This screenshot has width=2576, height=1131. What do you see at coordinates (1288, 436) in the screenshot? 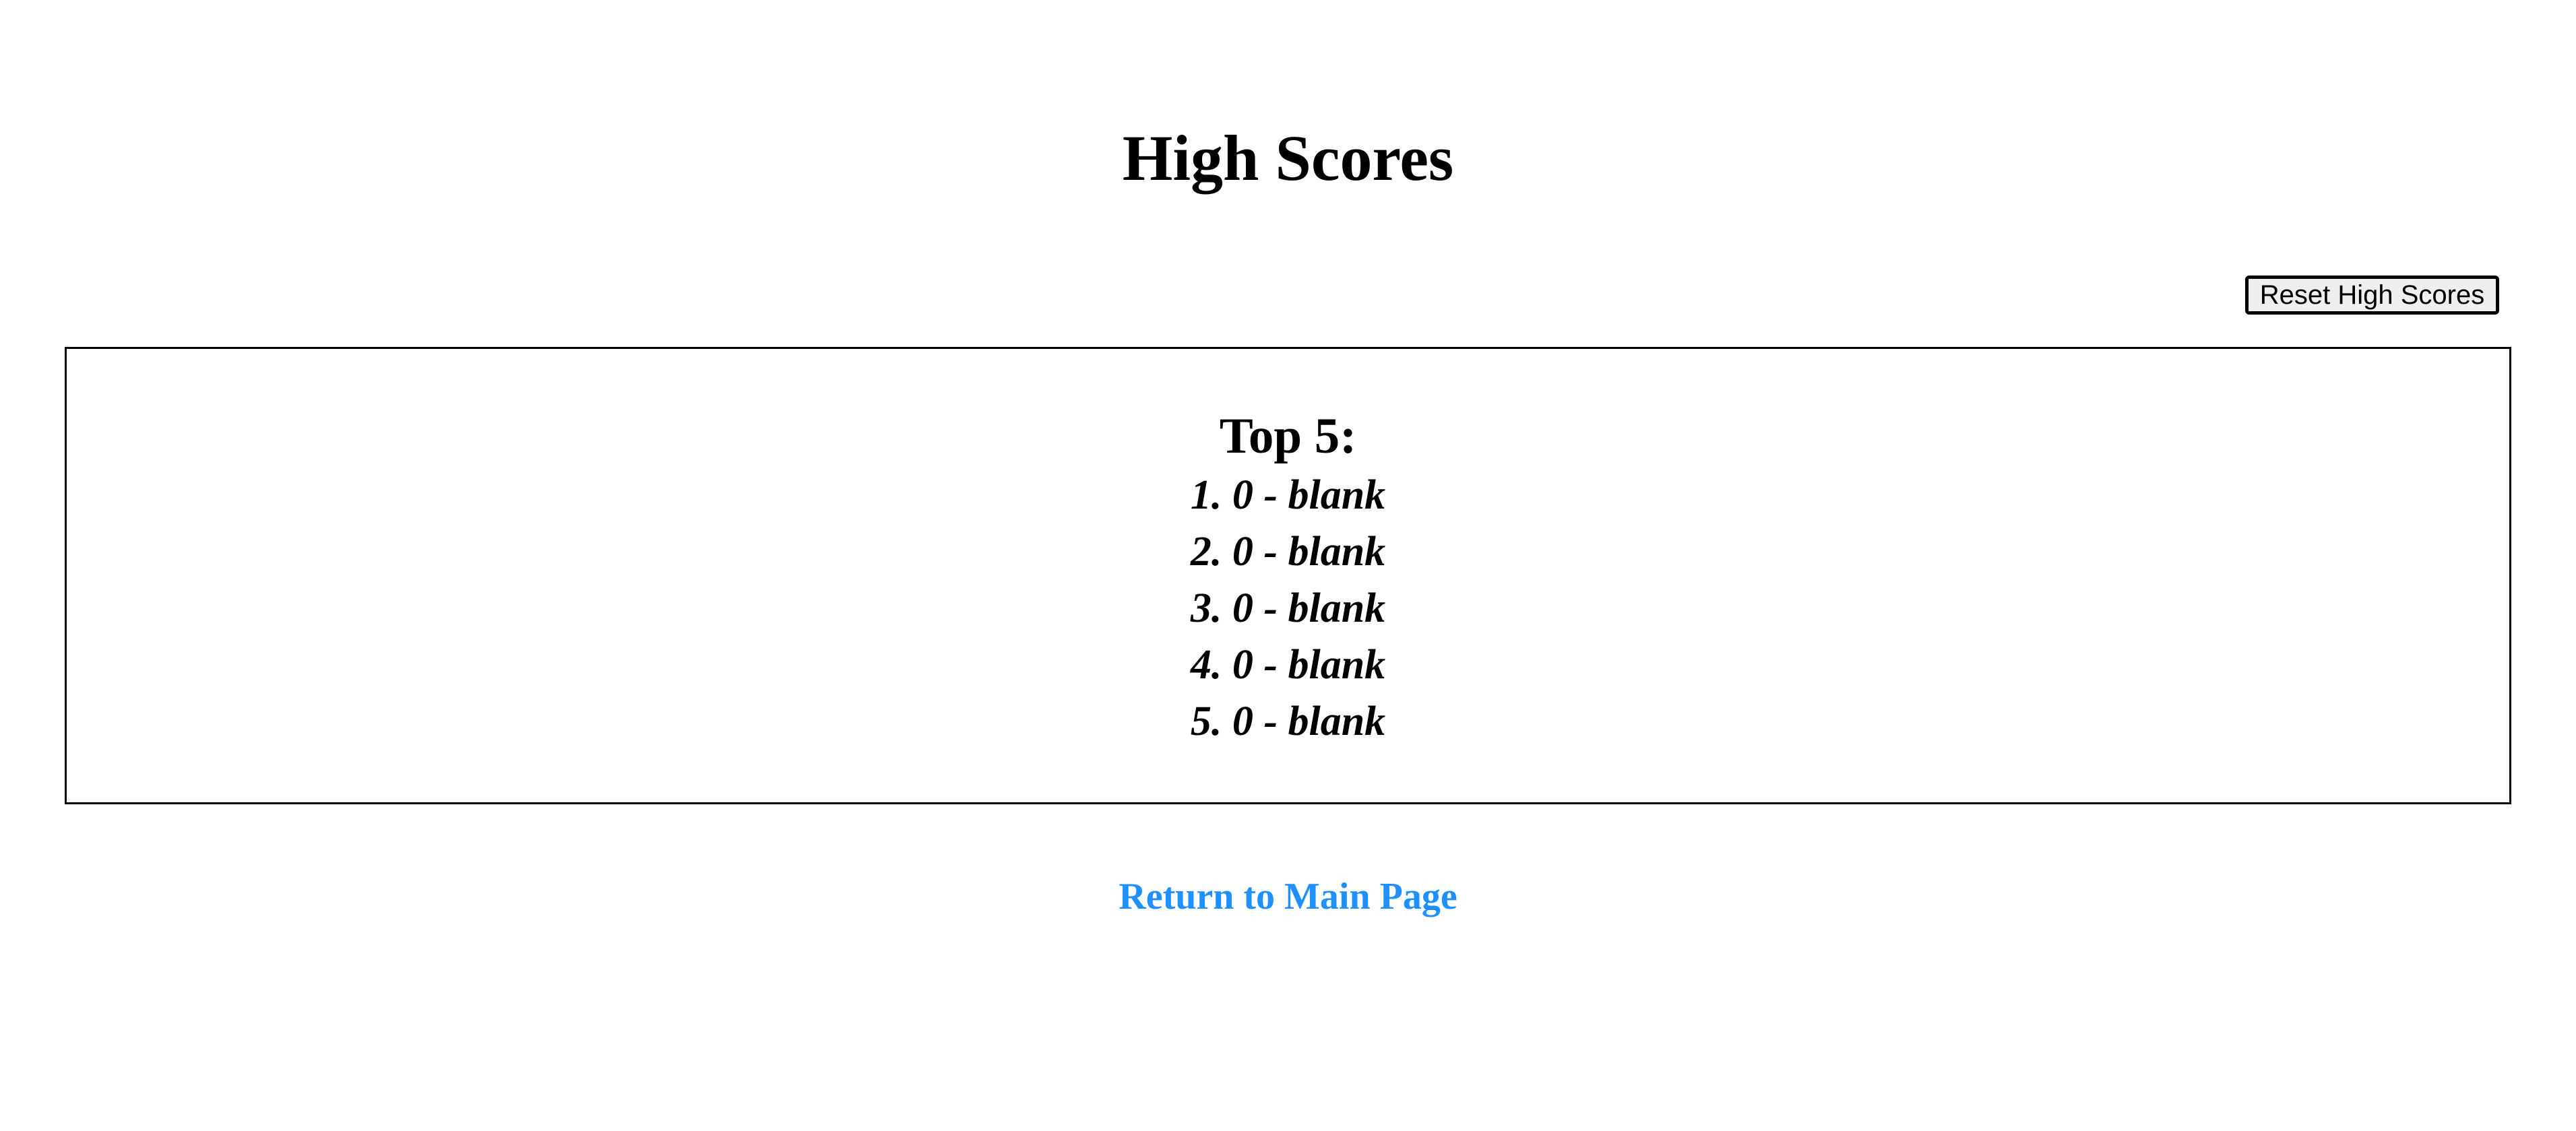
I see `scores-heading: Top 5:` at bounding box center [1288, 436].